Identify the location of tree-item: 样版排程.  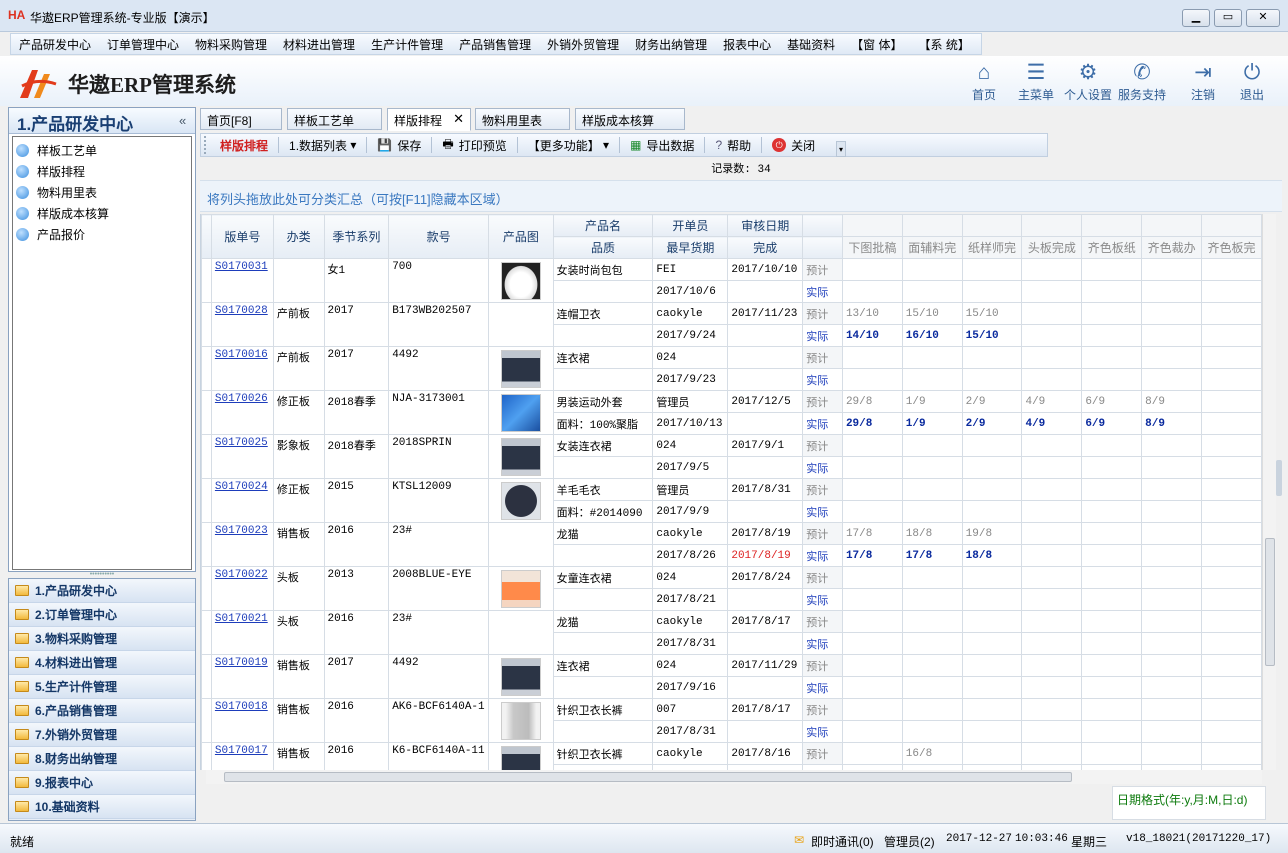
(103, 171).